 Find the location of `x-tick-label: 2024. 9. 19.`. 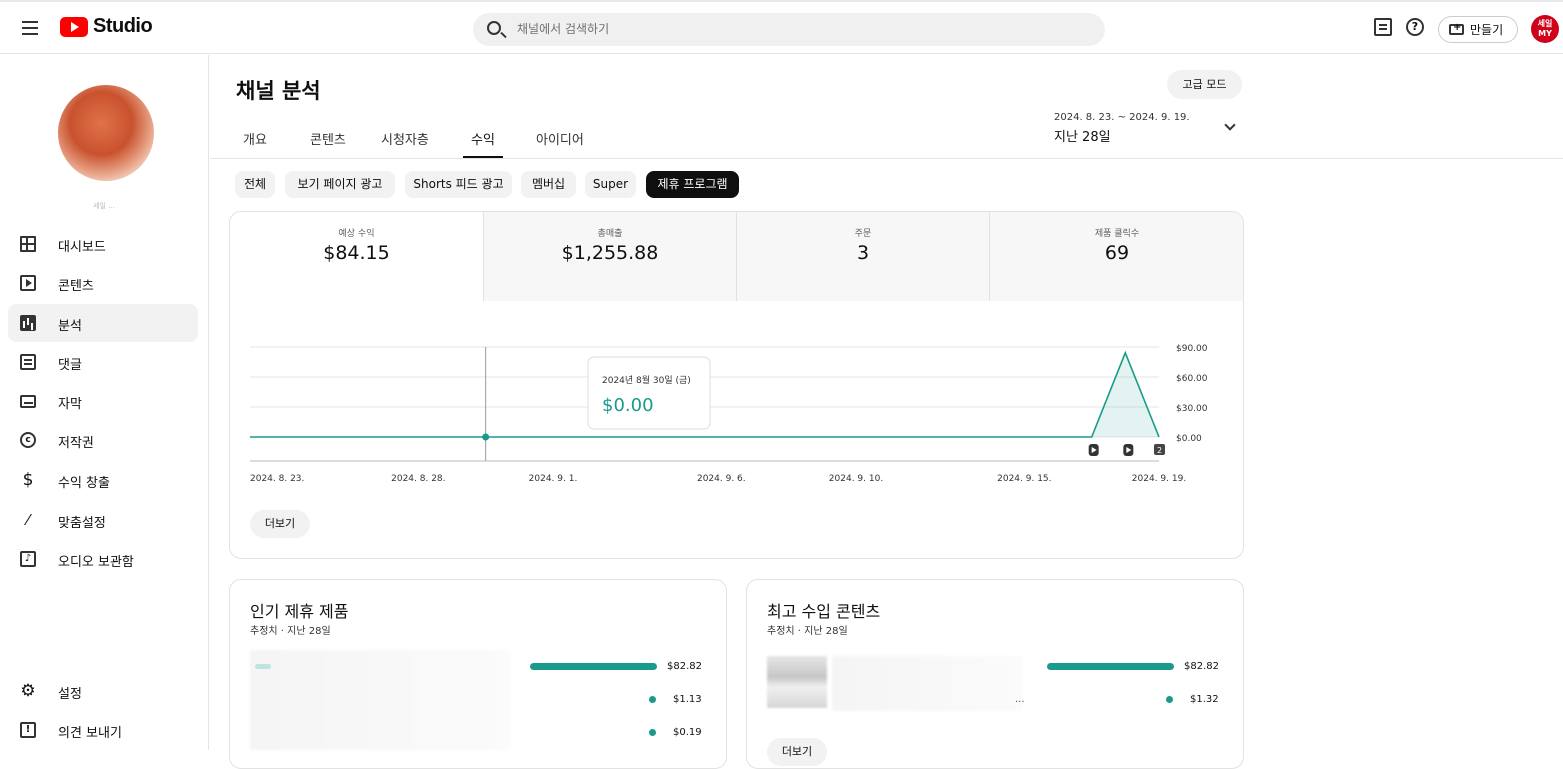

x-tick-label: 2024. 9. 19. is located at coordinates (1159, 479).